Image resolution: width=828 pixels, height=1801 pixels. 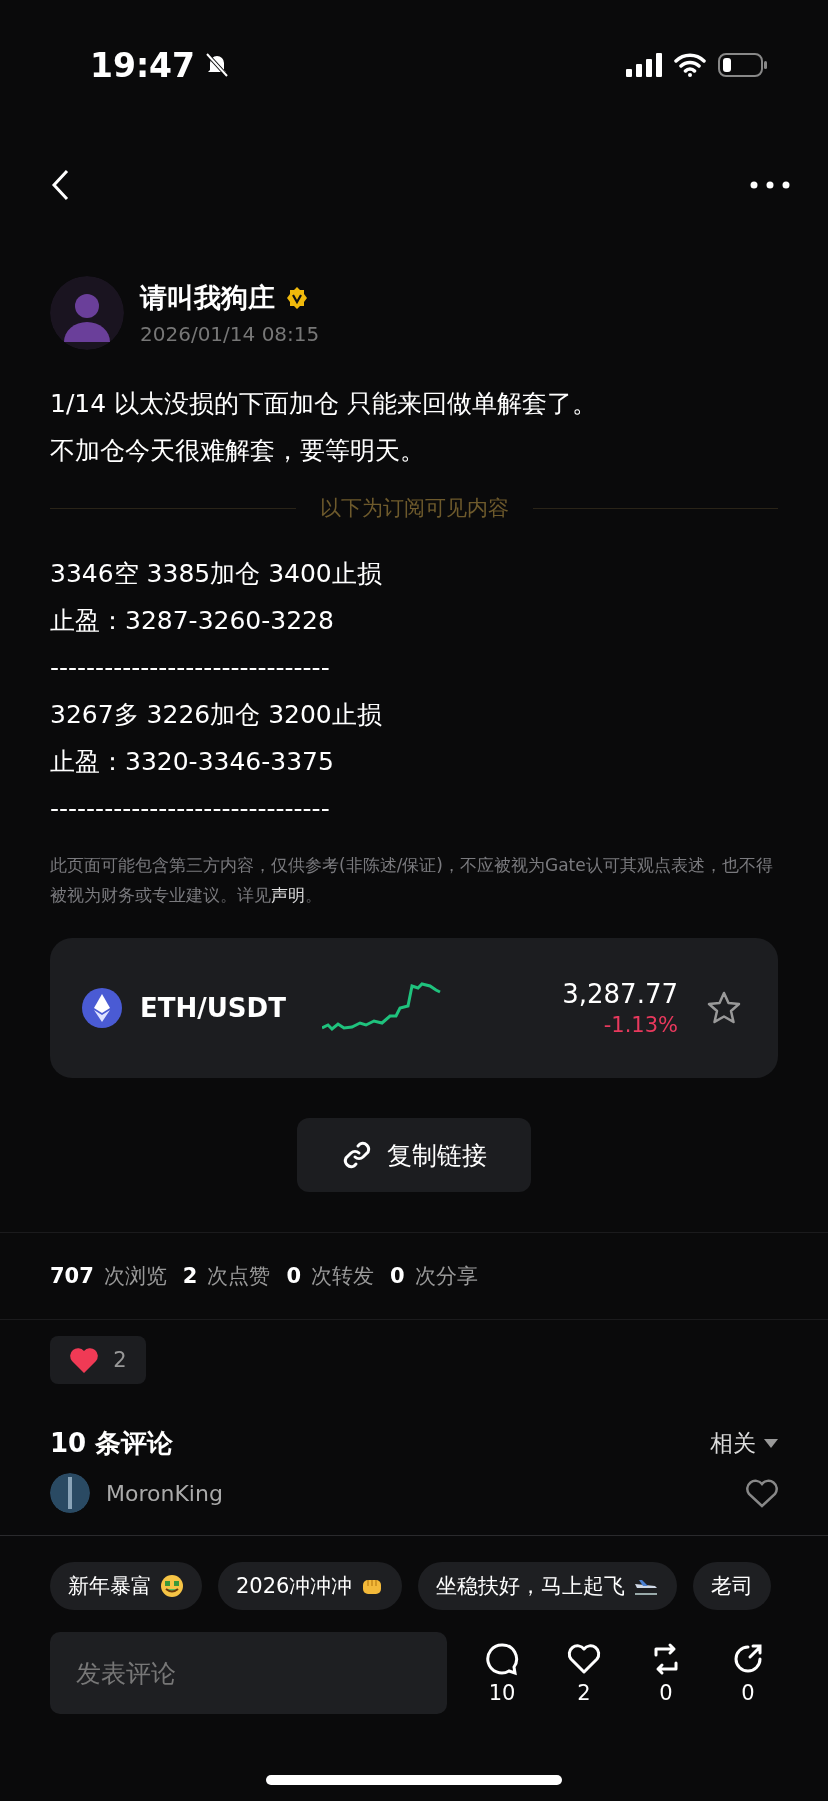 I want to click on stat-label: 次浏览, so click(x=135, y=1276).